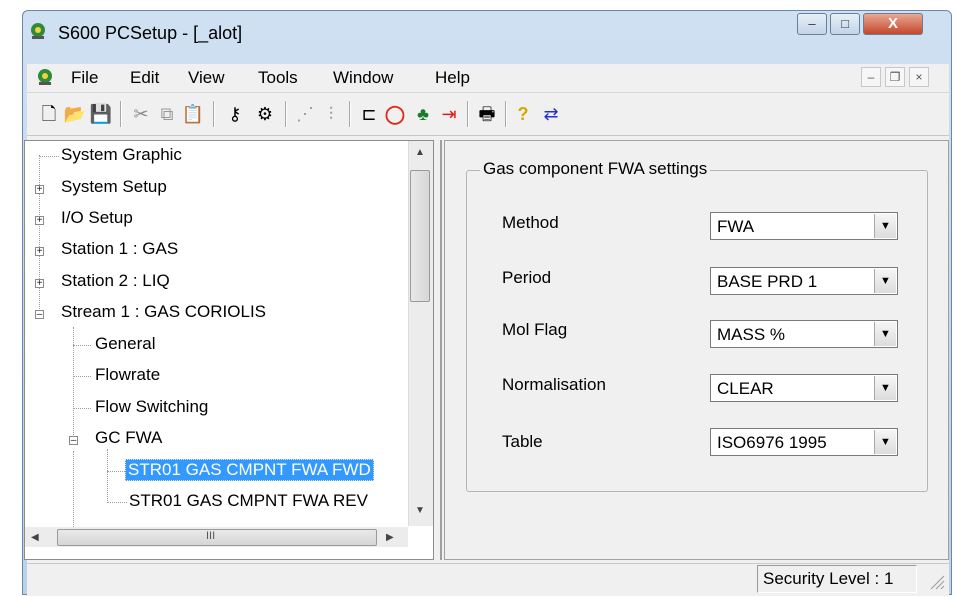  Describe the element at coordinates (125, 344) in the screenshot. I see `tree-item-general: General` at that location.